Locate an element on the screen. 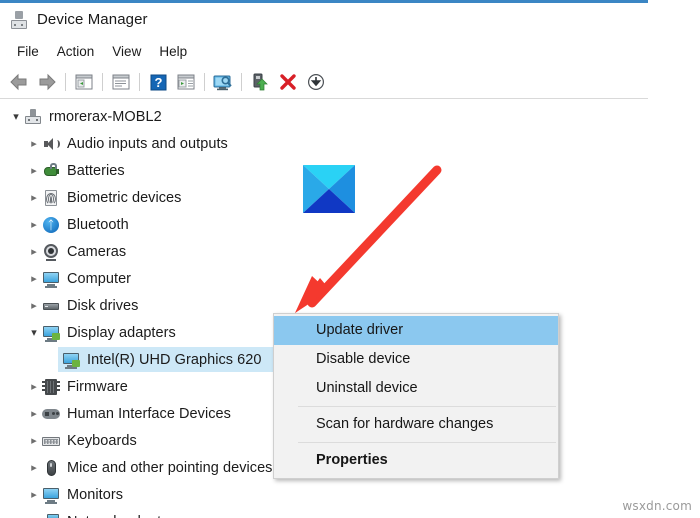 The height and width of the screenshot is (518, 700). red-x-icon is located at coordinates (288, 82).